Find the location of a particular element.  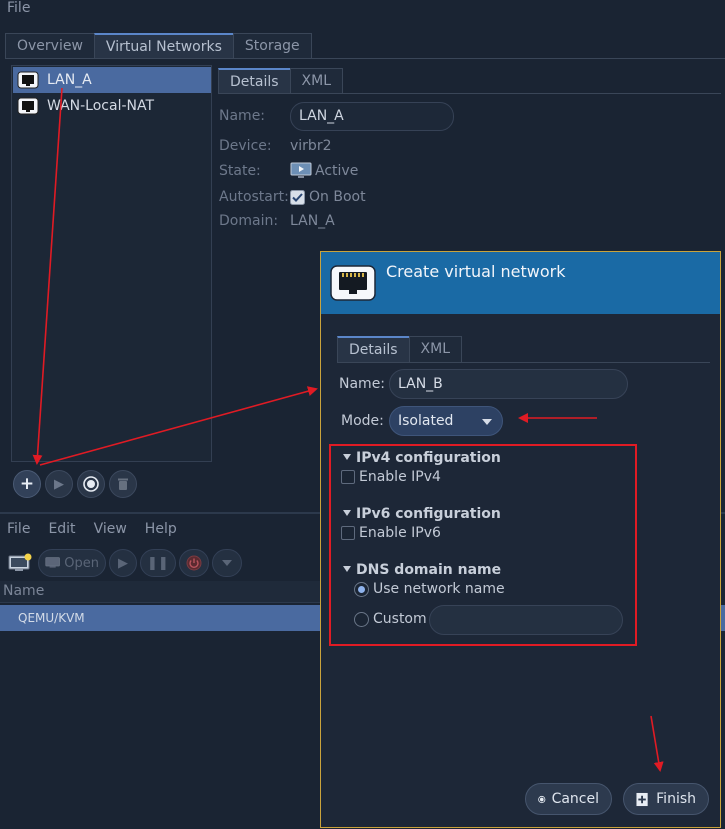

add-network-button: + is located at coordinates (27, 484).